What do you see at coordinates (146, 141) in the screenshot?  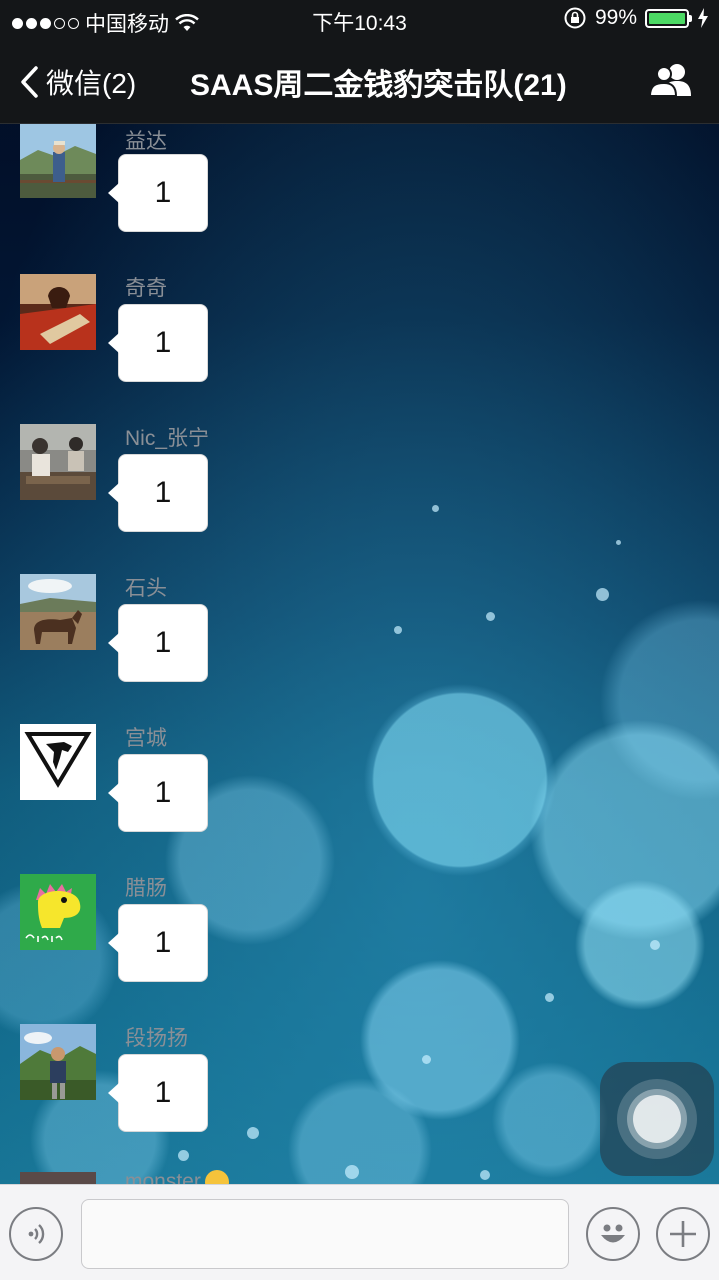 I see `sender-name: 益达` at bounding box center [146, 141].